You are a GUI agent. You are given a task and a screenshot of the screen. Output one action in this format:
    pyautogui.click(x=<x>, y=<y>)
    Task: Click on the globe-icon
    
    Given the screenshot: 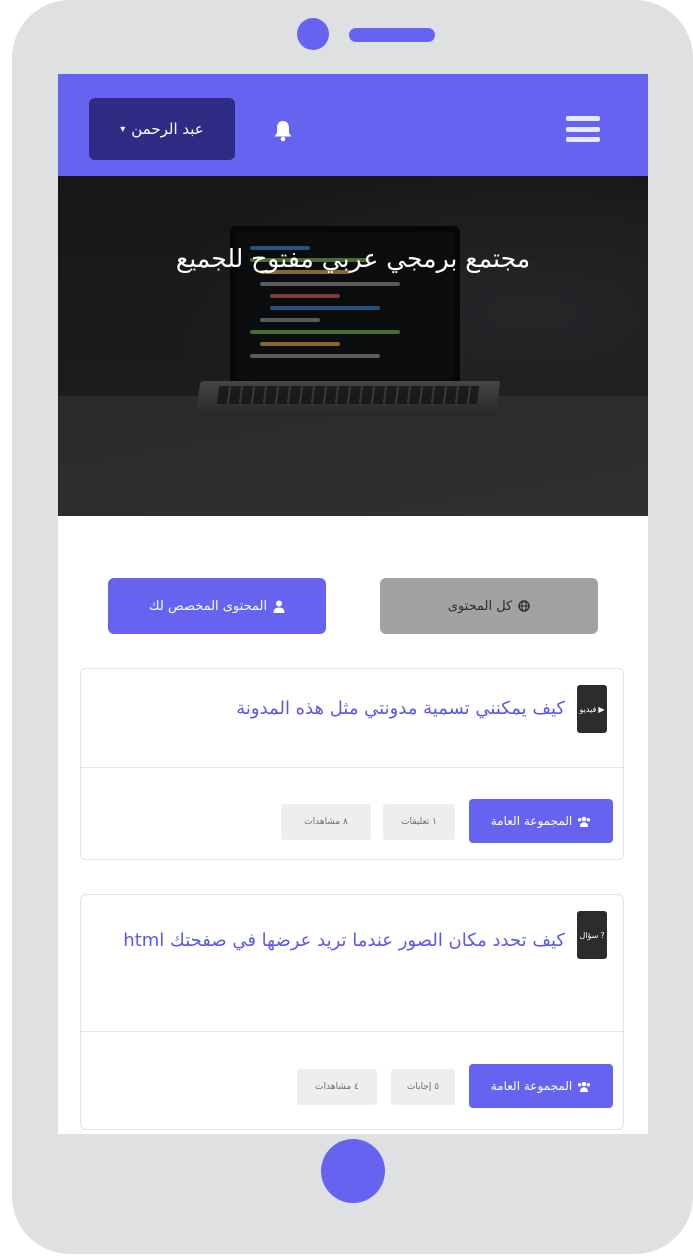 What is the action you would take?
    pyautogui.click(x=524, y=606)
    